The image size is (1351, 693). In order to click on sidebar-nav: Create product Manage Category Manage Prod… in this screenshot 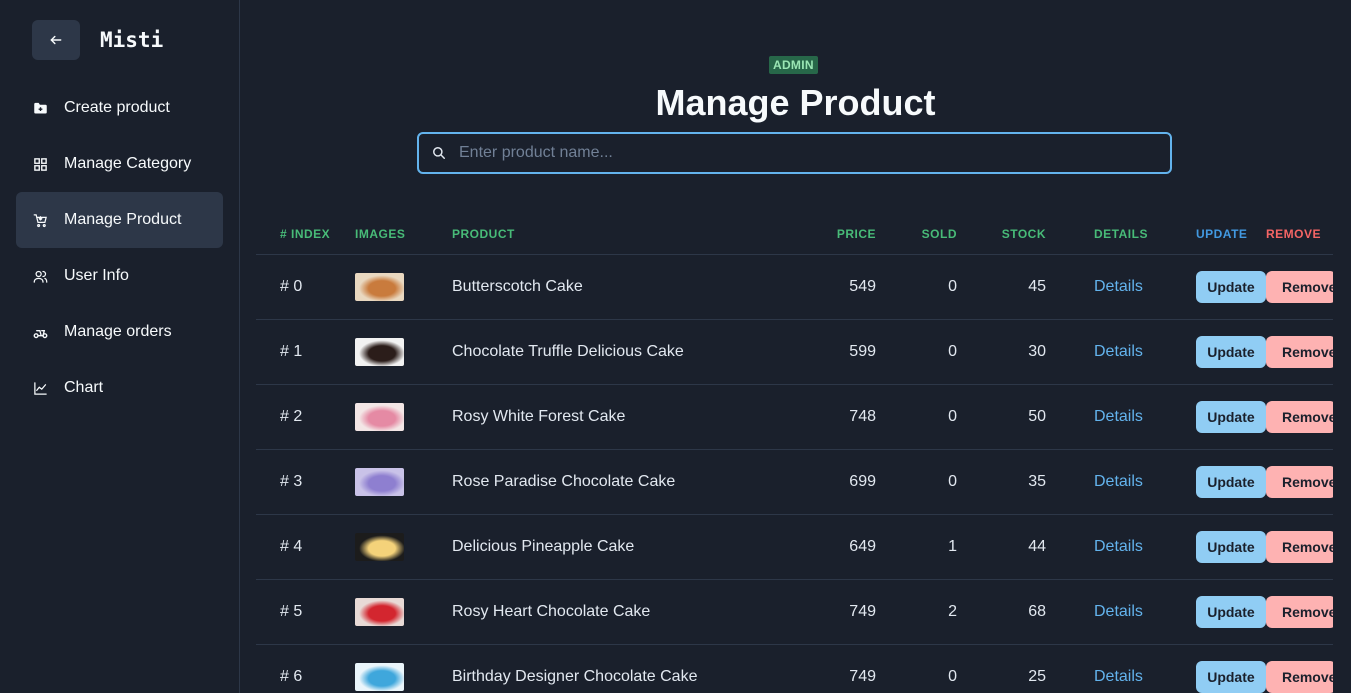, I will do `click(119, 248)`.